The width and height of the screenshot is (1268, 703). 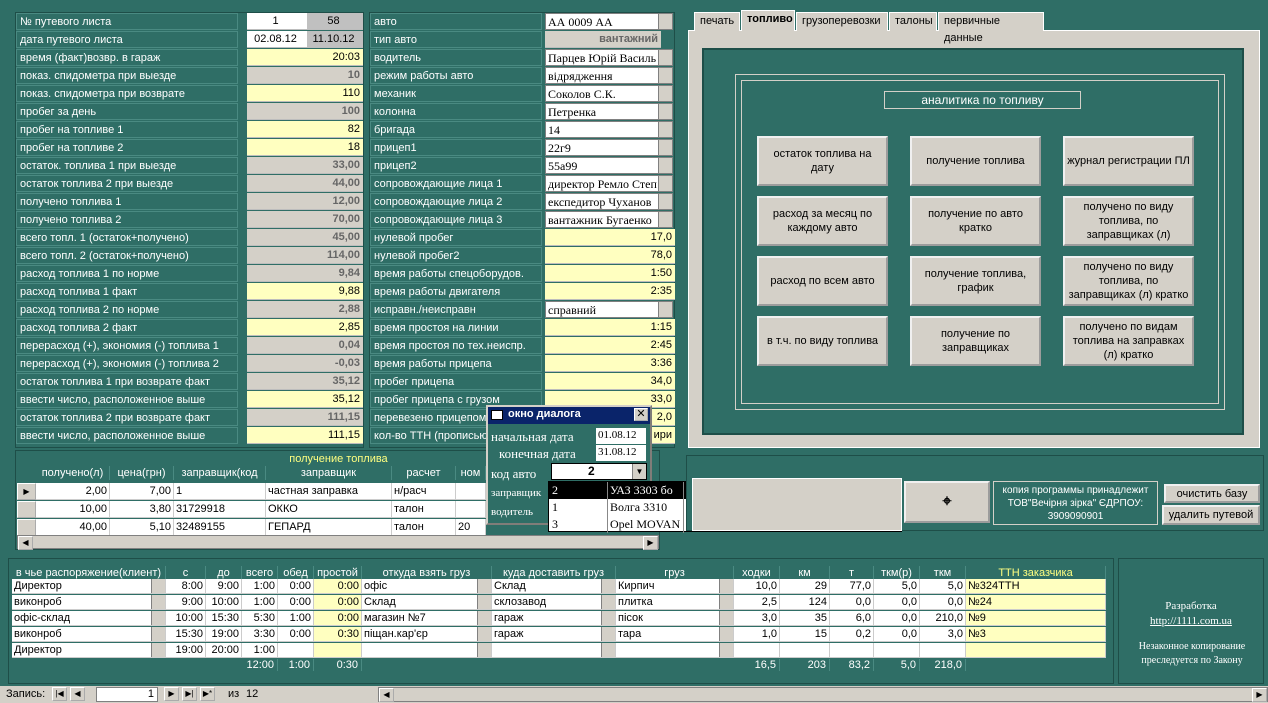 I want to click on field-combo: експедитор Чуханов, so click(x=609, y=201).